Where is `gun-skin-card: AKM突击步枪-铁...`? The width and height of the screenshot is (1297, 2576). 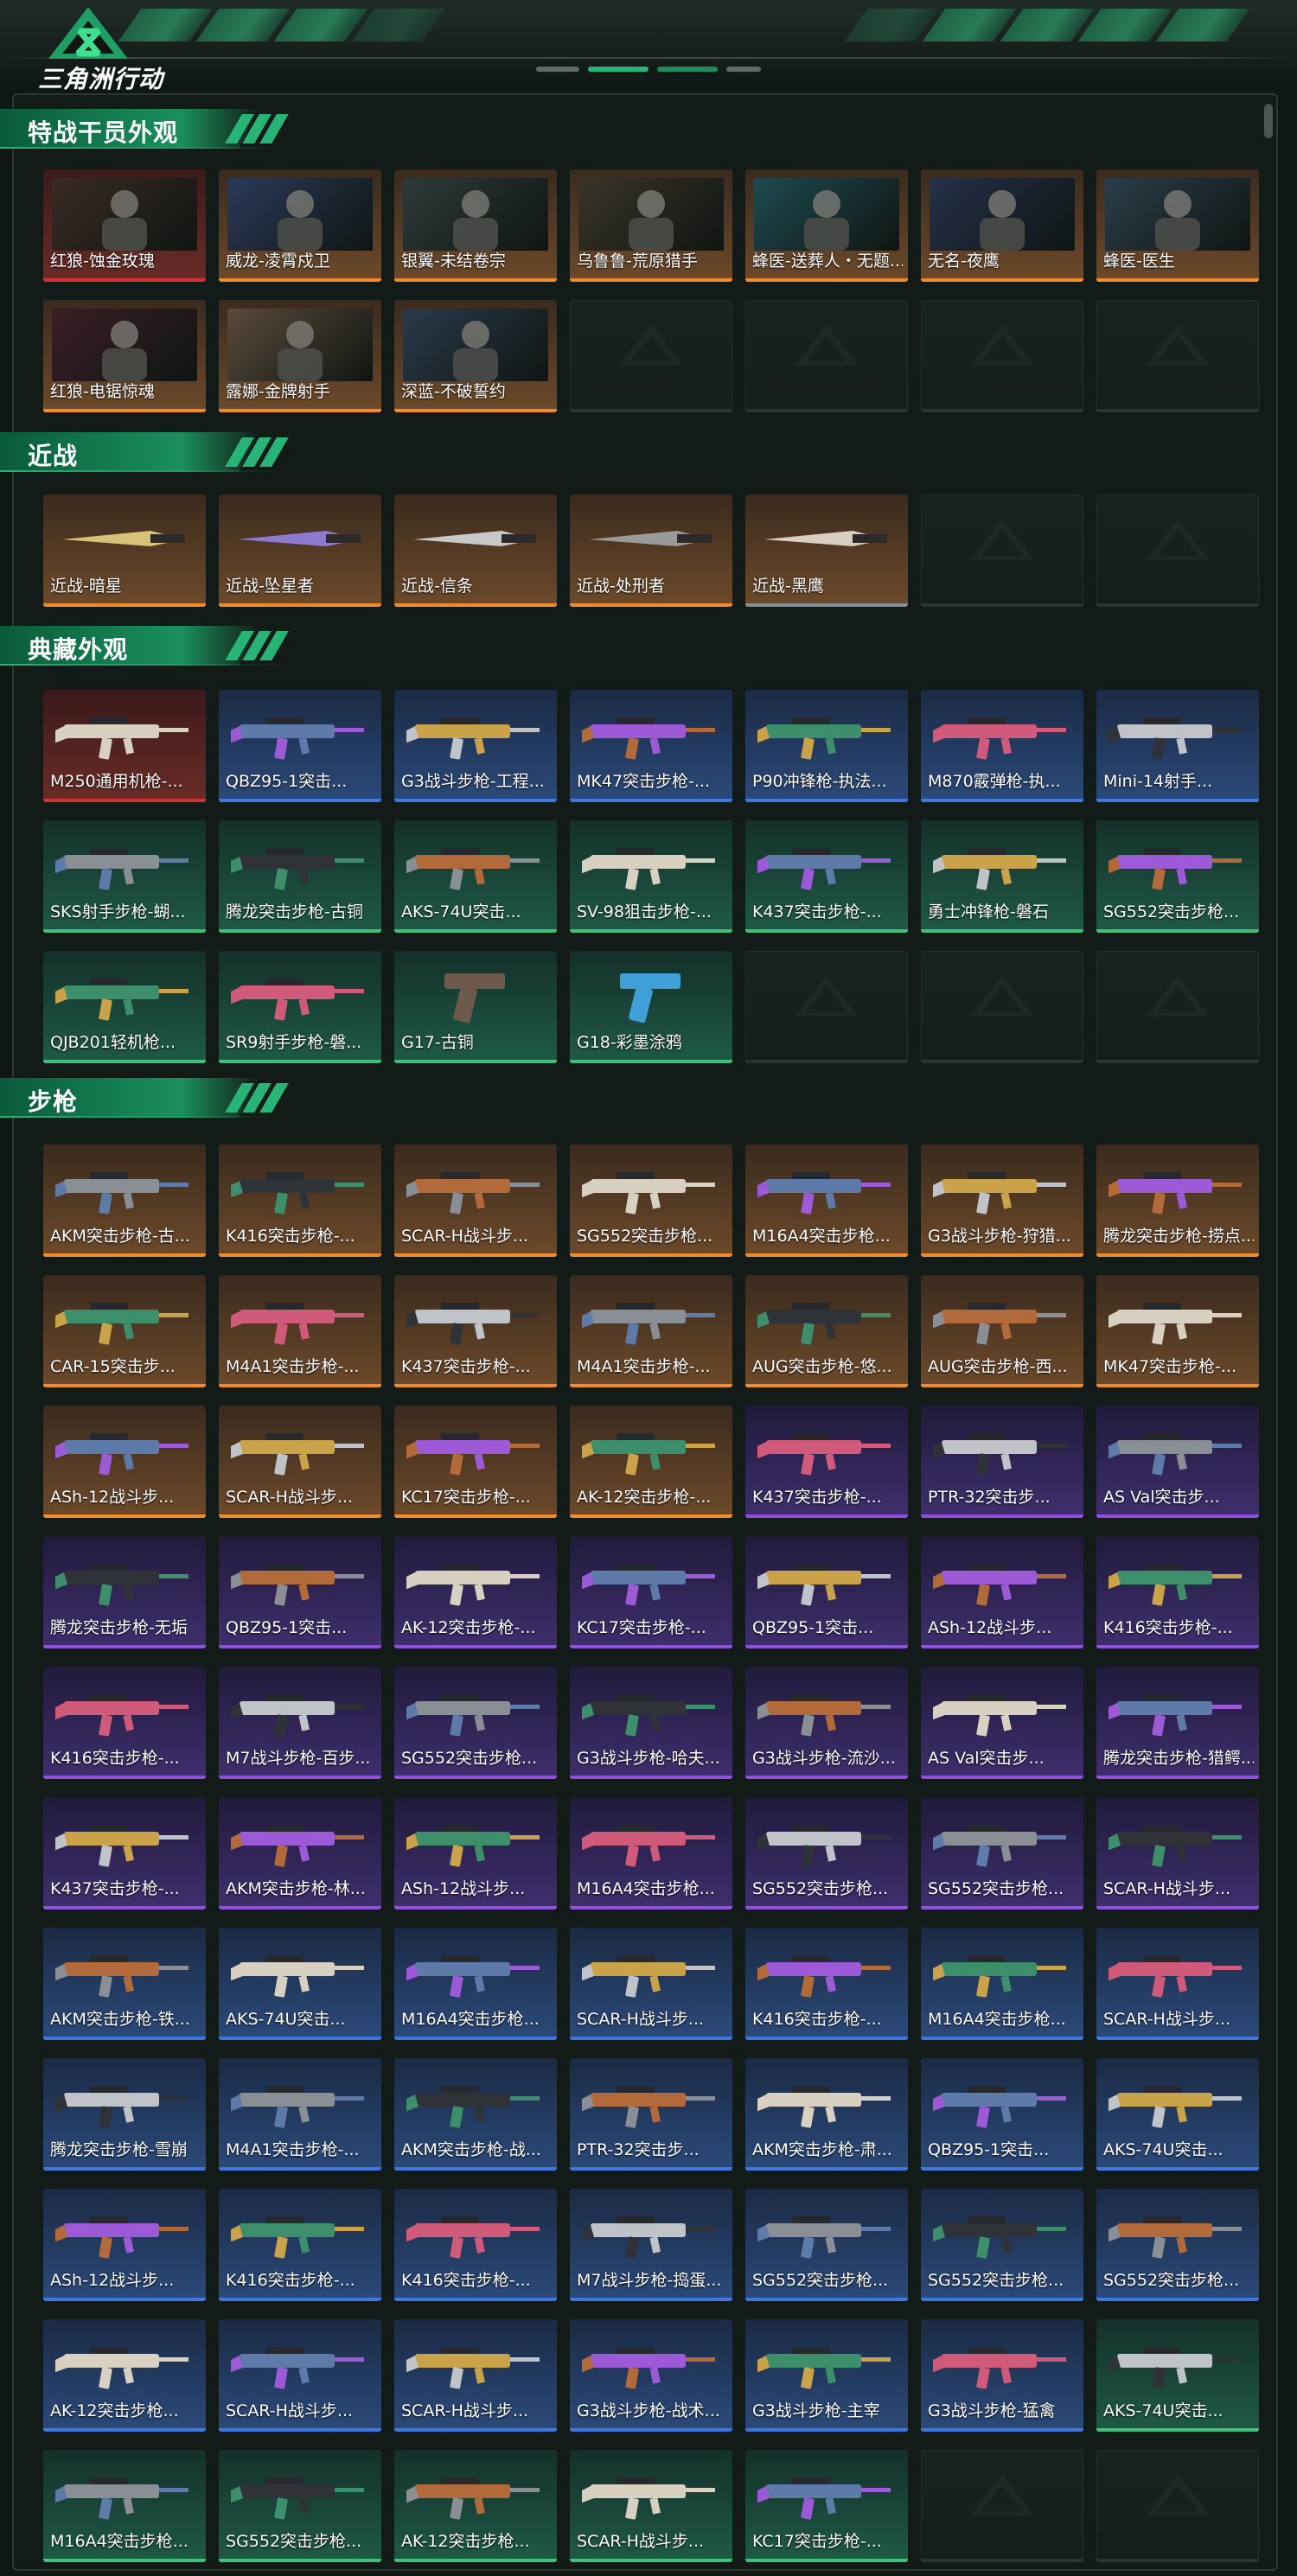
gun-skin-card: AKM突击步枪-铁... is located at coordinates (125, 1984).